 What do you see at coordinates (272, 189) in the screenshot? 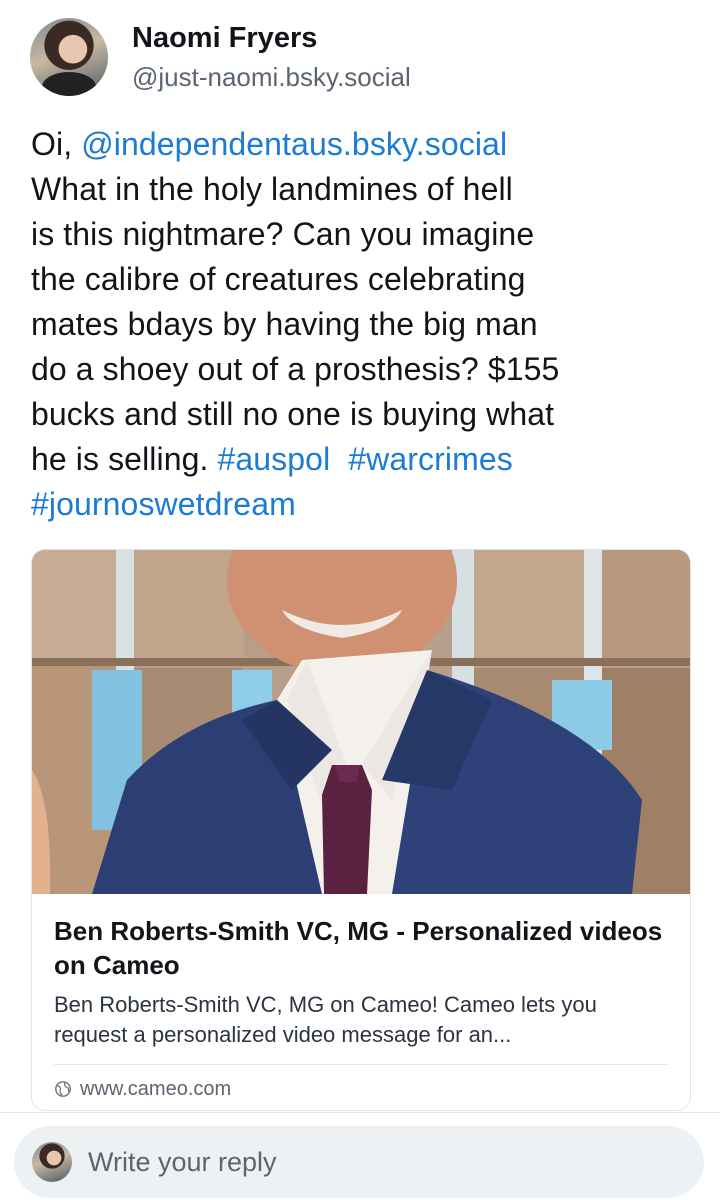
I see `post-line: What in the holy landmines of hell` at bounding box center [272, 189].